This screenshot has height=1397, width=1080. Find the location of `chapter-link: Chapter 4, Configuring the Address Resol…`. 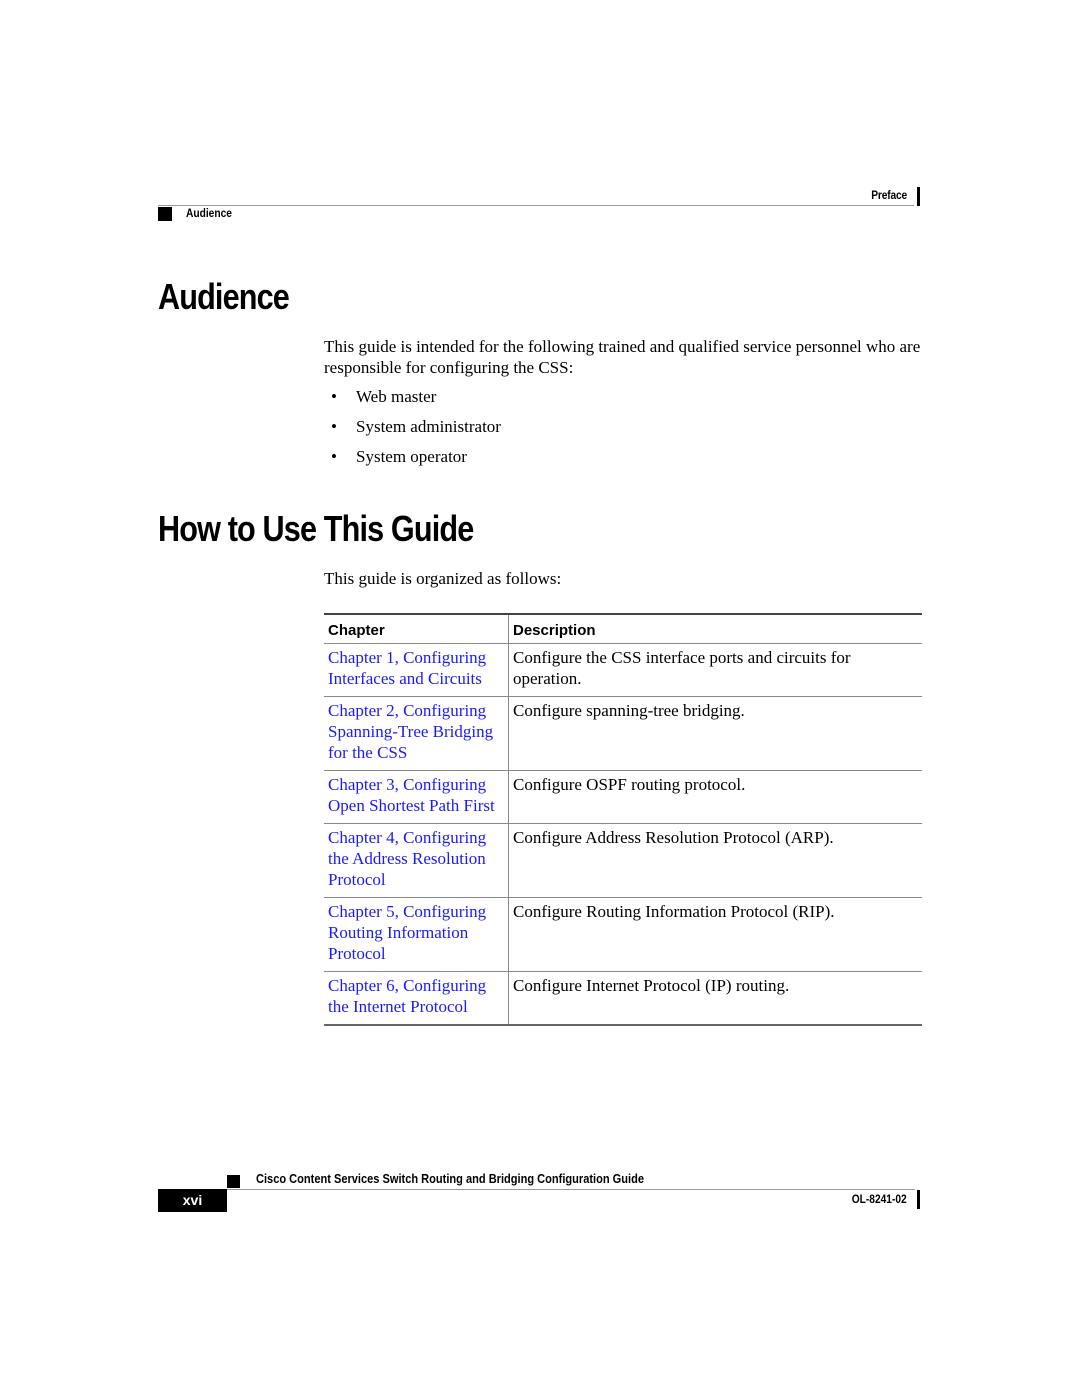

chapter-link: Chapter 4, Configuring the Address Resol… is located at coordinates (407, 858).